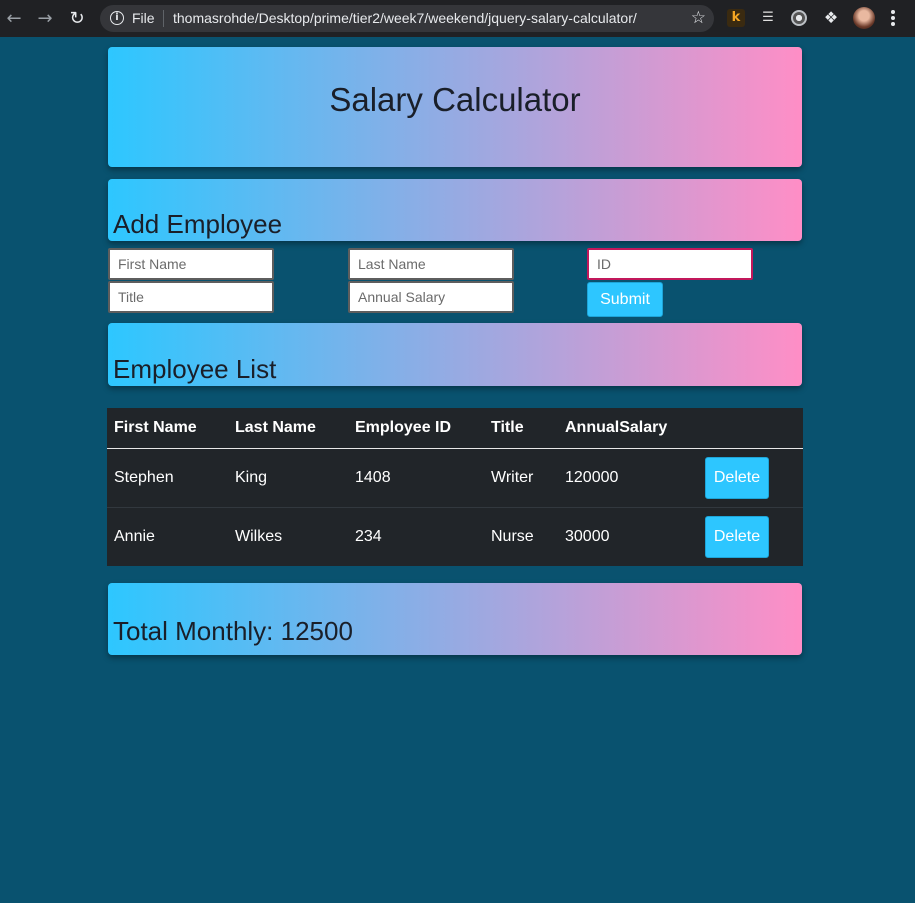 Image resolution: width=915 pixels, height=903 pixels. Describe the element at coordinates (521, 428) in the screenshot. I see `column-header-title: Title` at that location.